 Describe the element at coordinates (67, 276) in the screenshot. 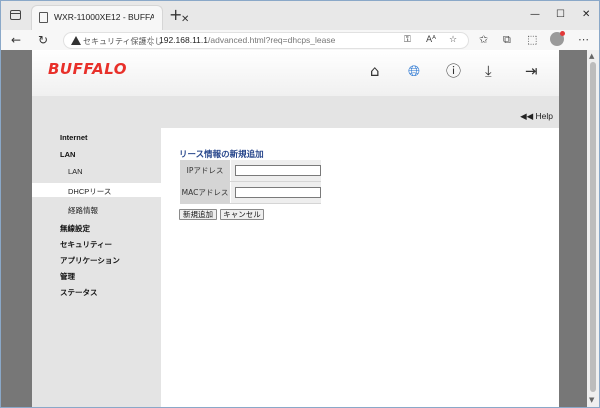

I see `menu-management: 管理` at that location.